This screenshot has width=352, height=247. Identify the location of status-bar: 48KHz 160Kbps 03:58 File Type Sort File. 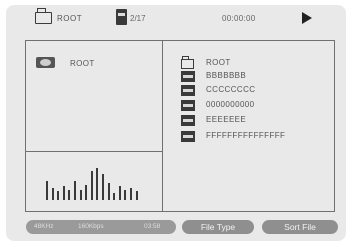
(183, 227).